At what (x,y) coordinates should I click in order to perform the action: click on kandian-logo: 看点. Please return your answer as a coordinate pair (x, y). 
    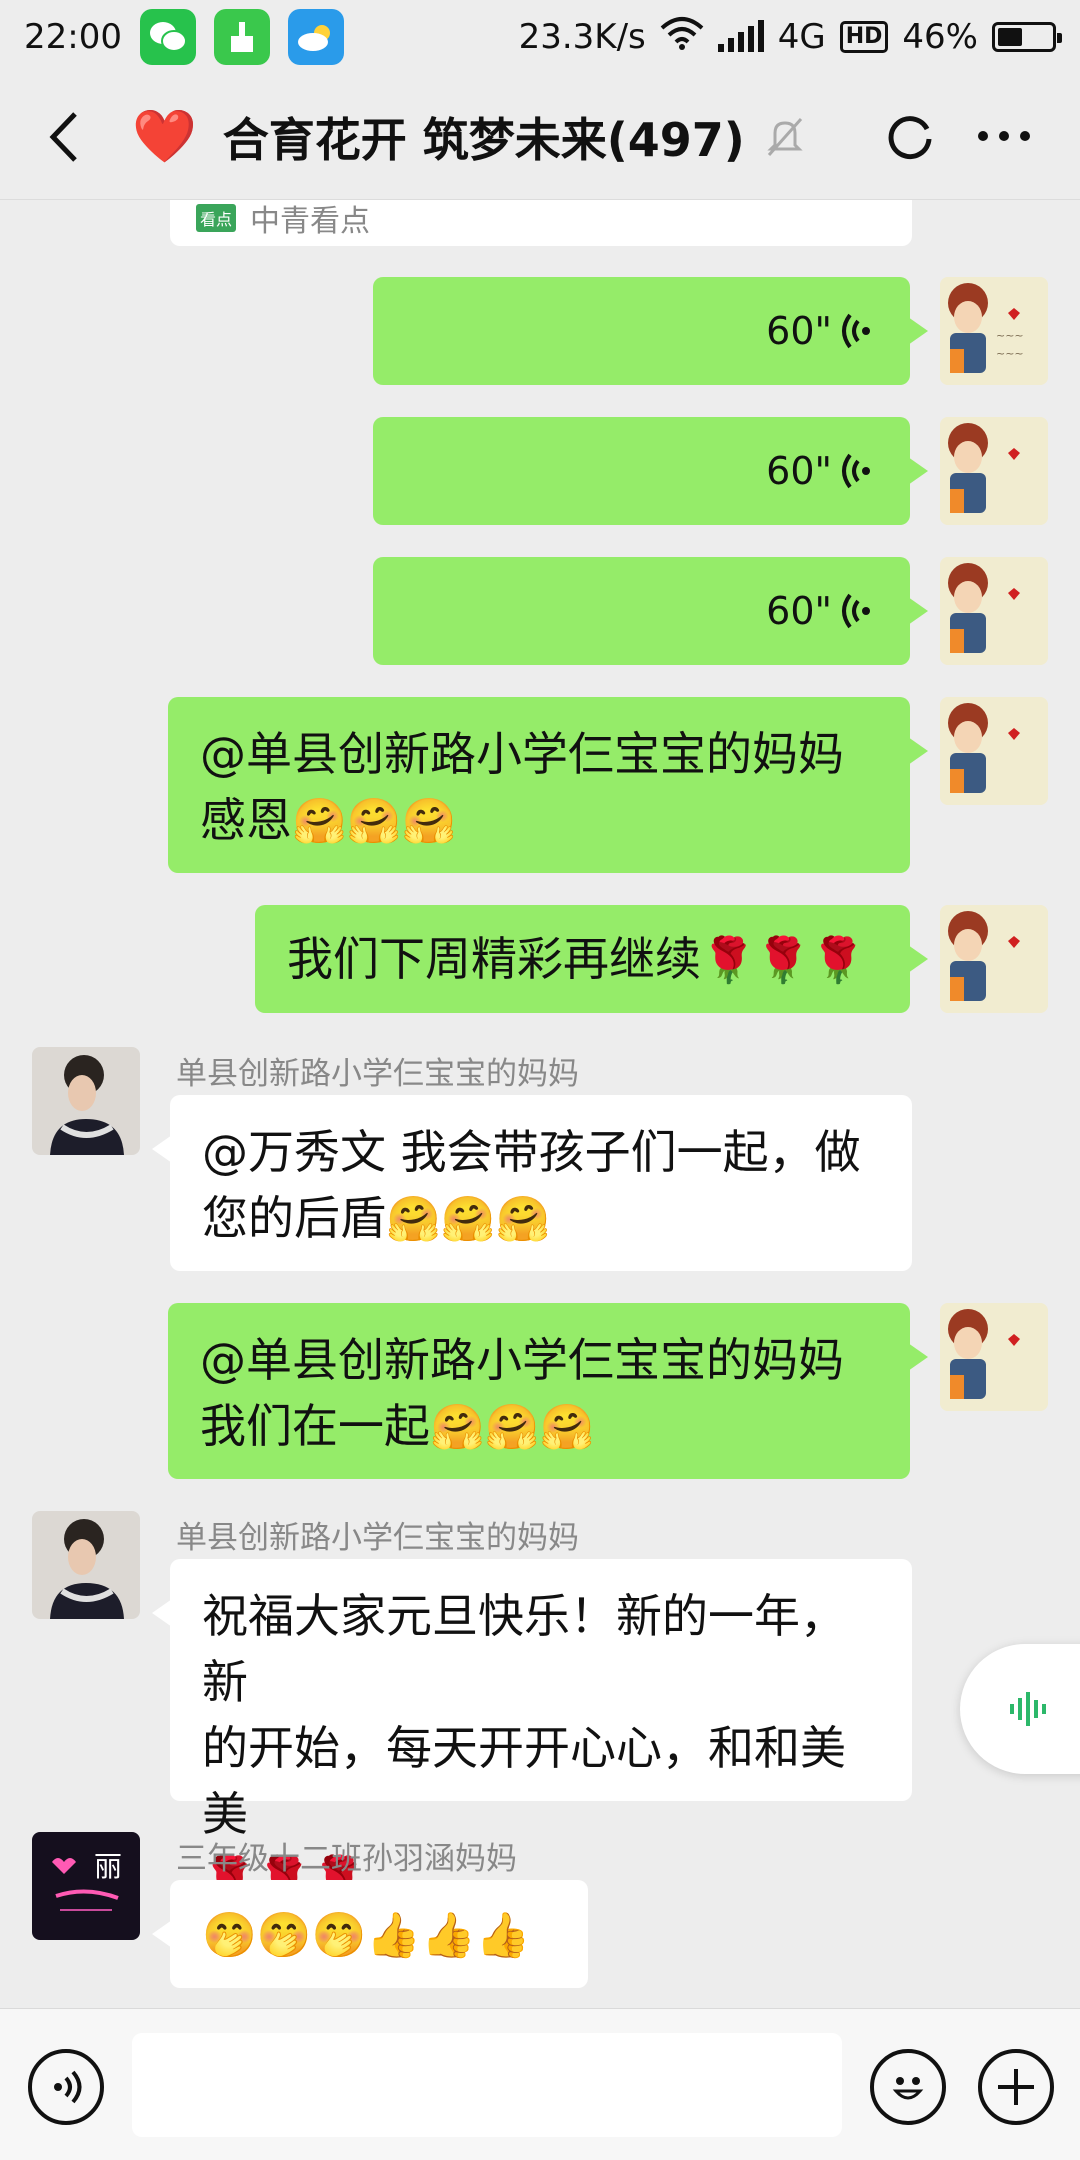
    Looking at the image, I should click on (216, 218).